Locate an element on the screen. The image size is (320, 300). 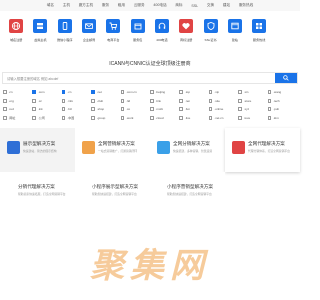
nav-item-rent: 租用 is located at coordinates (121, 5).